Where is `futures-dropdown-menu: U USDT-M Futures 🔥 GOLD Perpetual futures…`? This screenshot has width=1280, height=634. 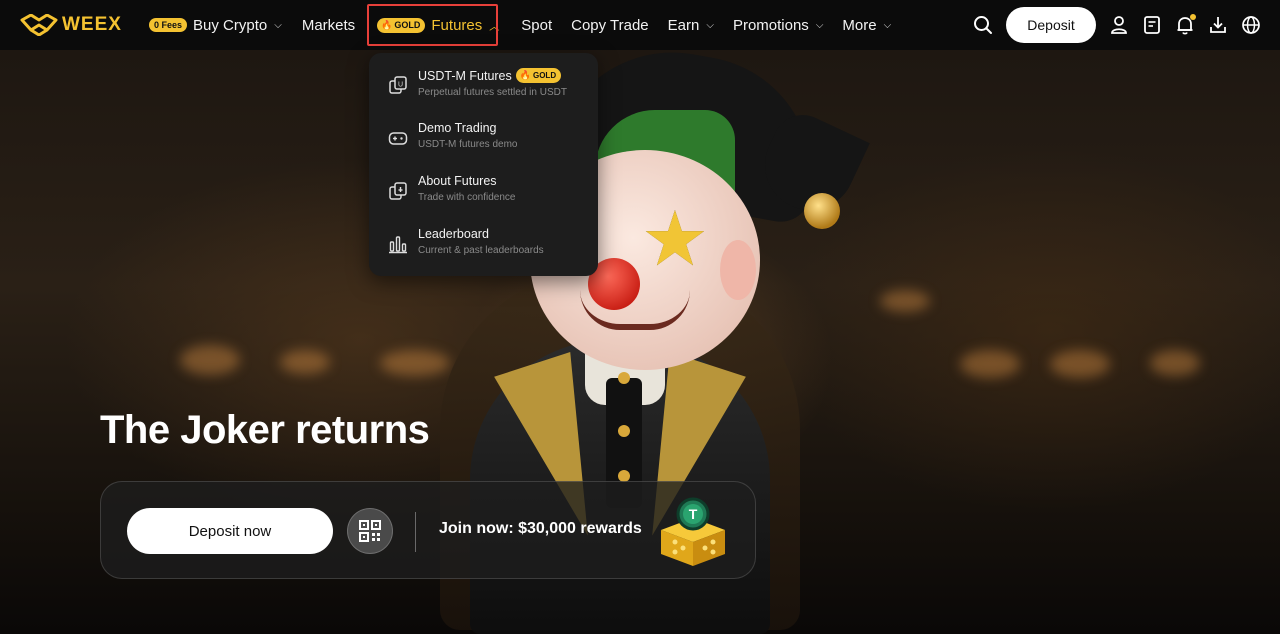 futures-dropdown-menu: U USDT-M Futures 🔥 GOLD Perpetual futures… is located at coordinates (483, 164).